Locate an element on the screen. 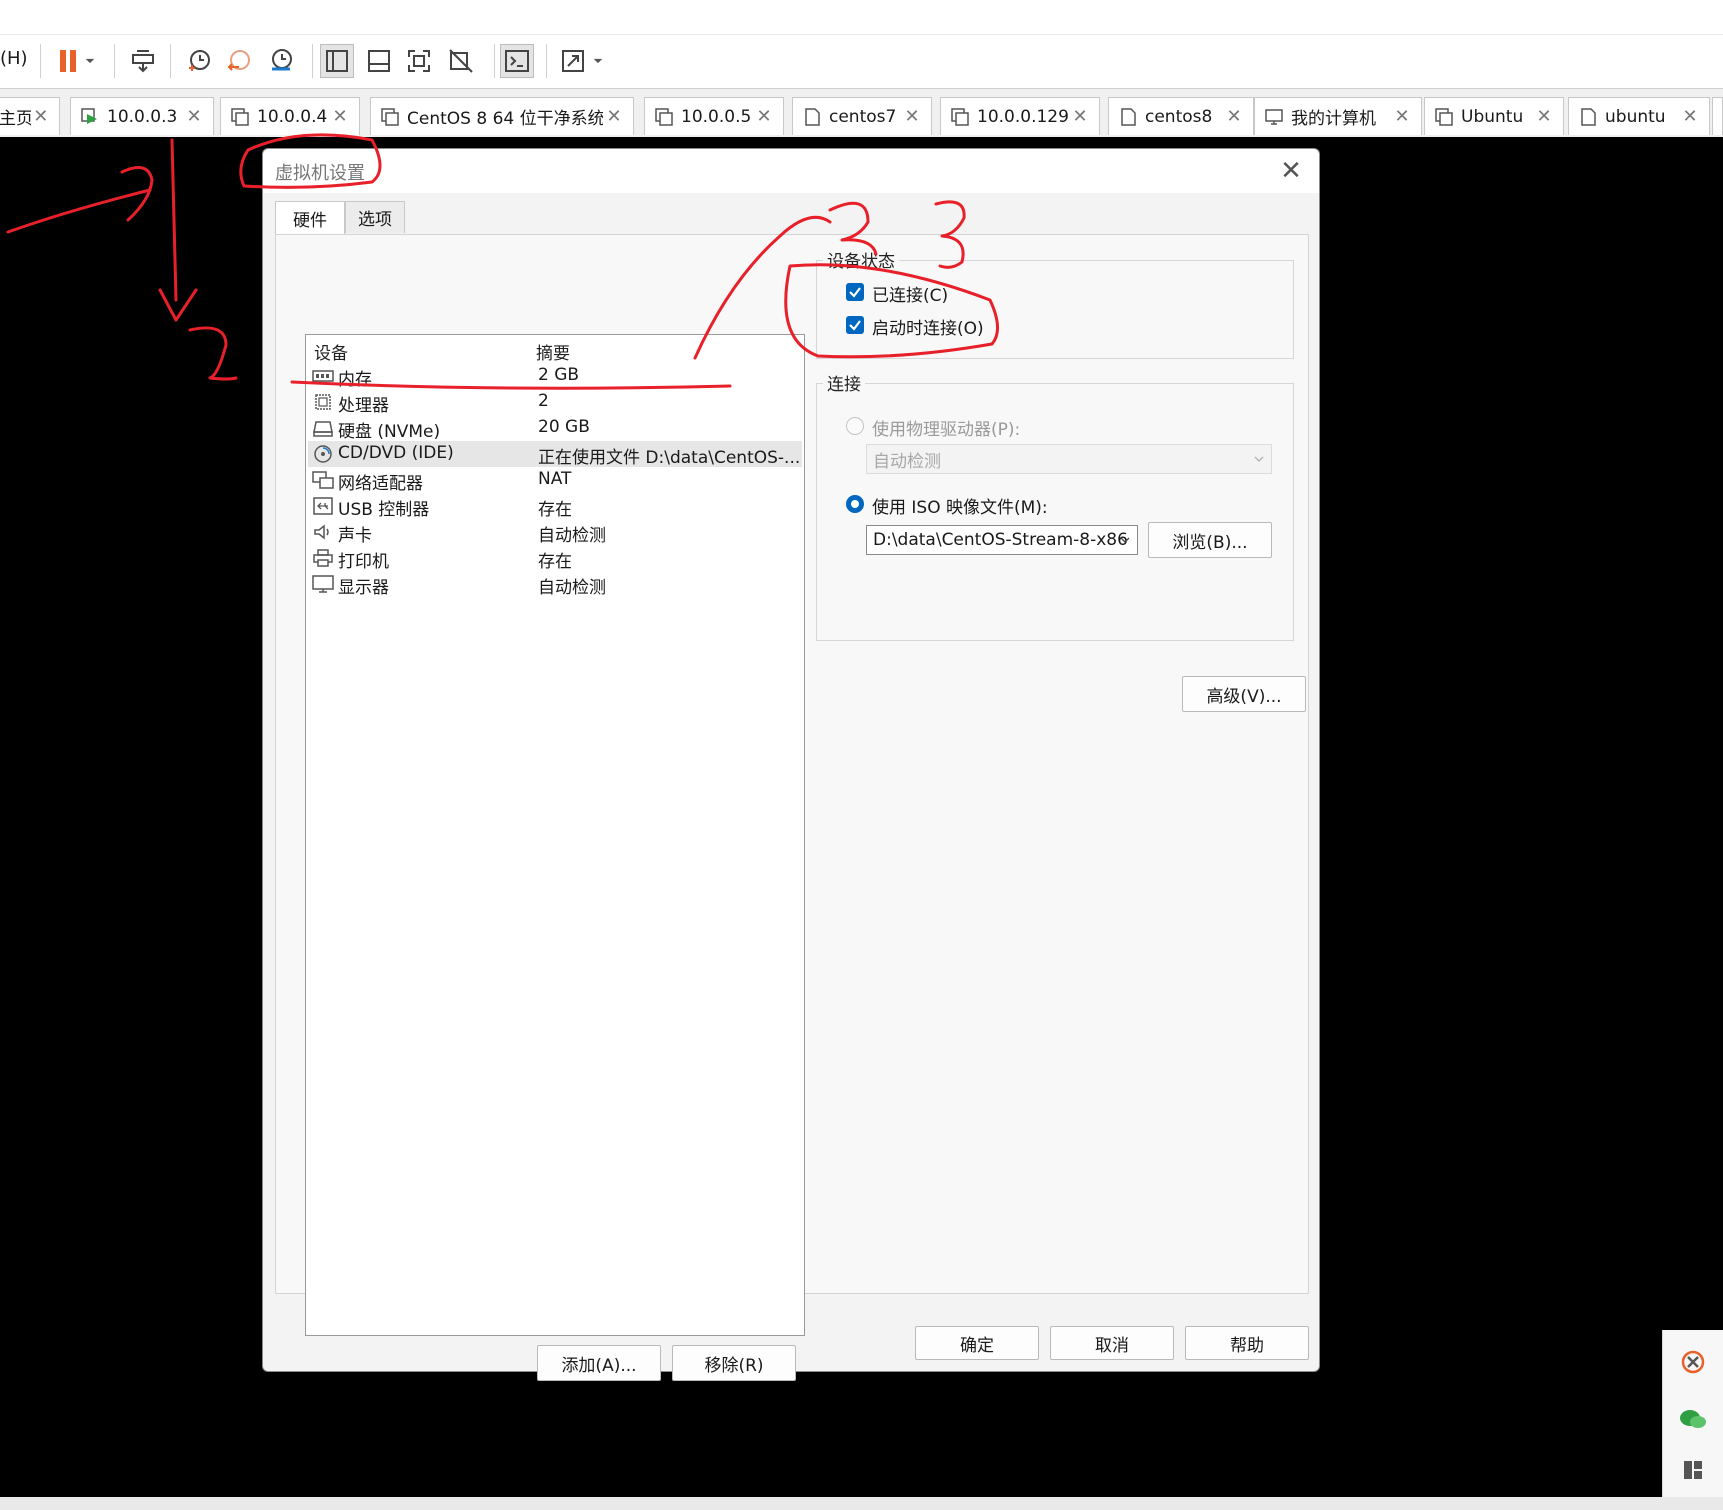 The height and width of the screenshot is (1510, 1723). device-row-memory: 内存 2 GB is located at coordinates (555, 376).